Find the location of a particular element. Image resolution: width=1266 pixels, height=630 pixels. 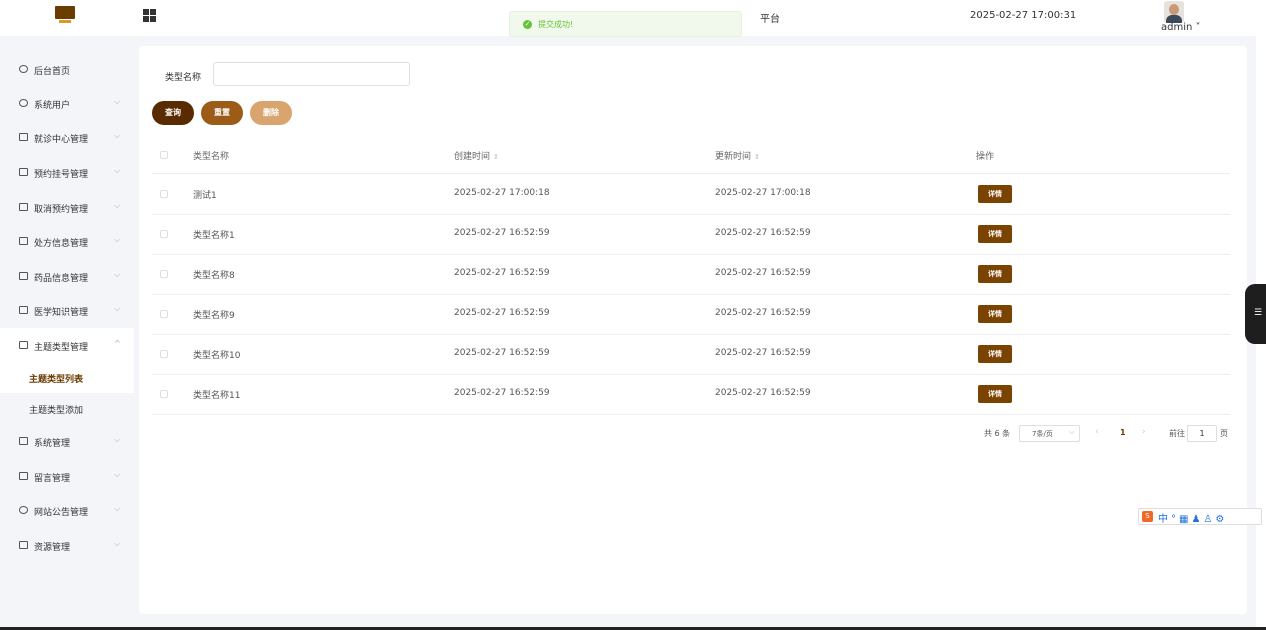

next-page-button: › is located at coordinates (1144, 432).